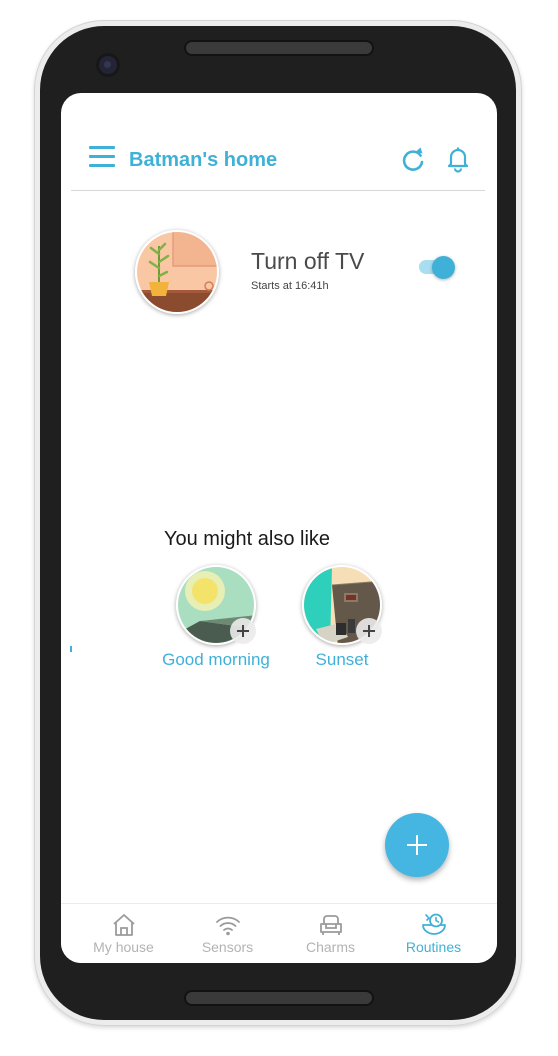  What do you see at coordinates (71, 649) in the screenshot?
I see `scroll-indicator` at bounding box center [71, 649].